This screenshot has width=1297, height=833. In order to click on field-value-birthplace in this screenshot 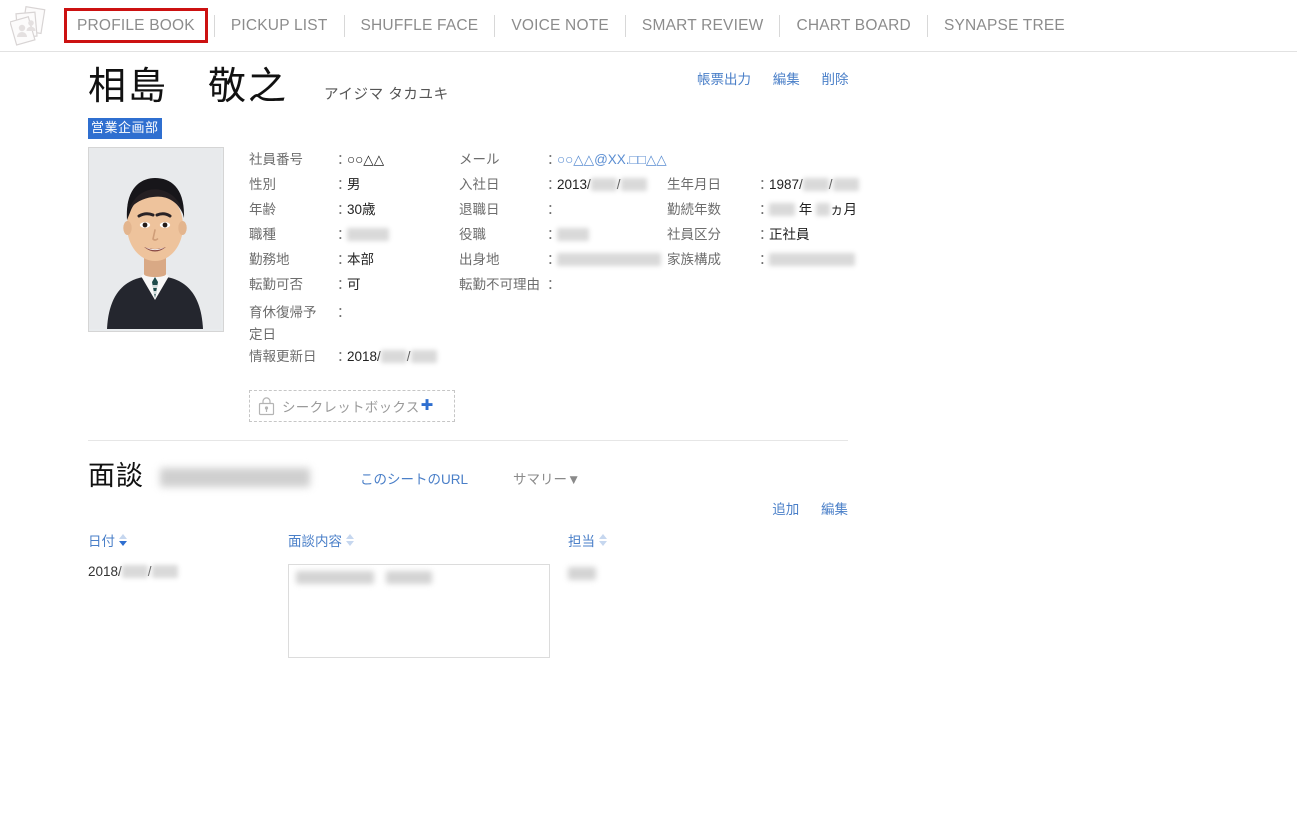, I will do `click(612, 259)`.